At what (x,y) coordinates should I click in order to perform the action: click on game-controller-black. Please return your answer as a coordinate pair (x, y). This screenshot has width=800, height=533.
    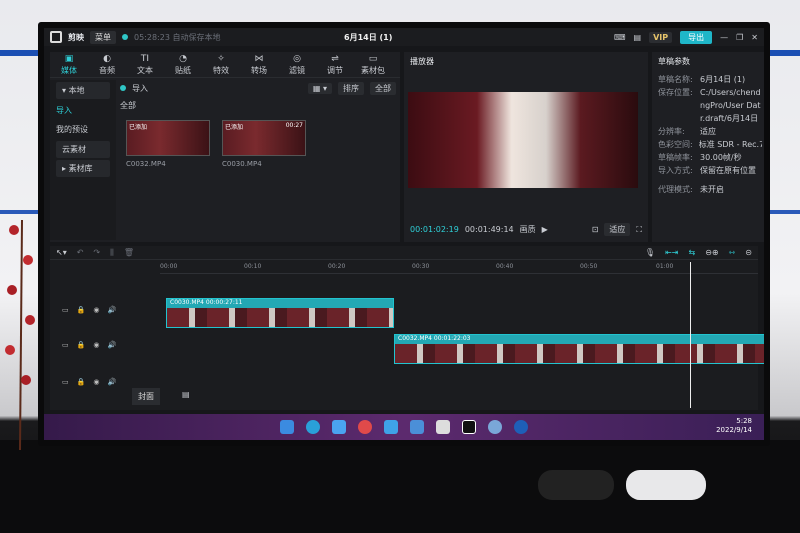
    Looking at the image, I should click on (576, 485).